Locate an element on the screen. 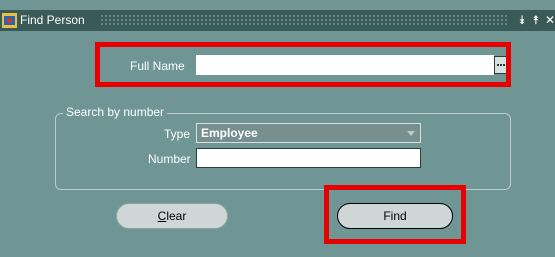  window-title: Find Person is located at coordinates (52, 20).